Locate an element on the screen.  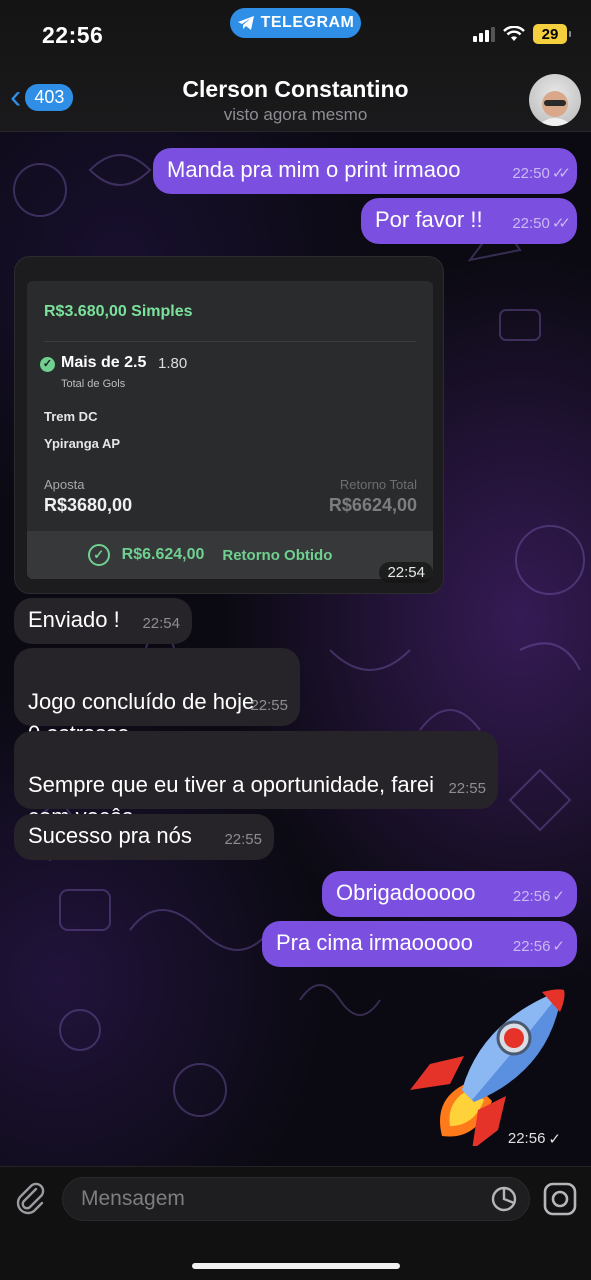
stake-value: R$3680,00 is located at coordinates (88, 505).